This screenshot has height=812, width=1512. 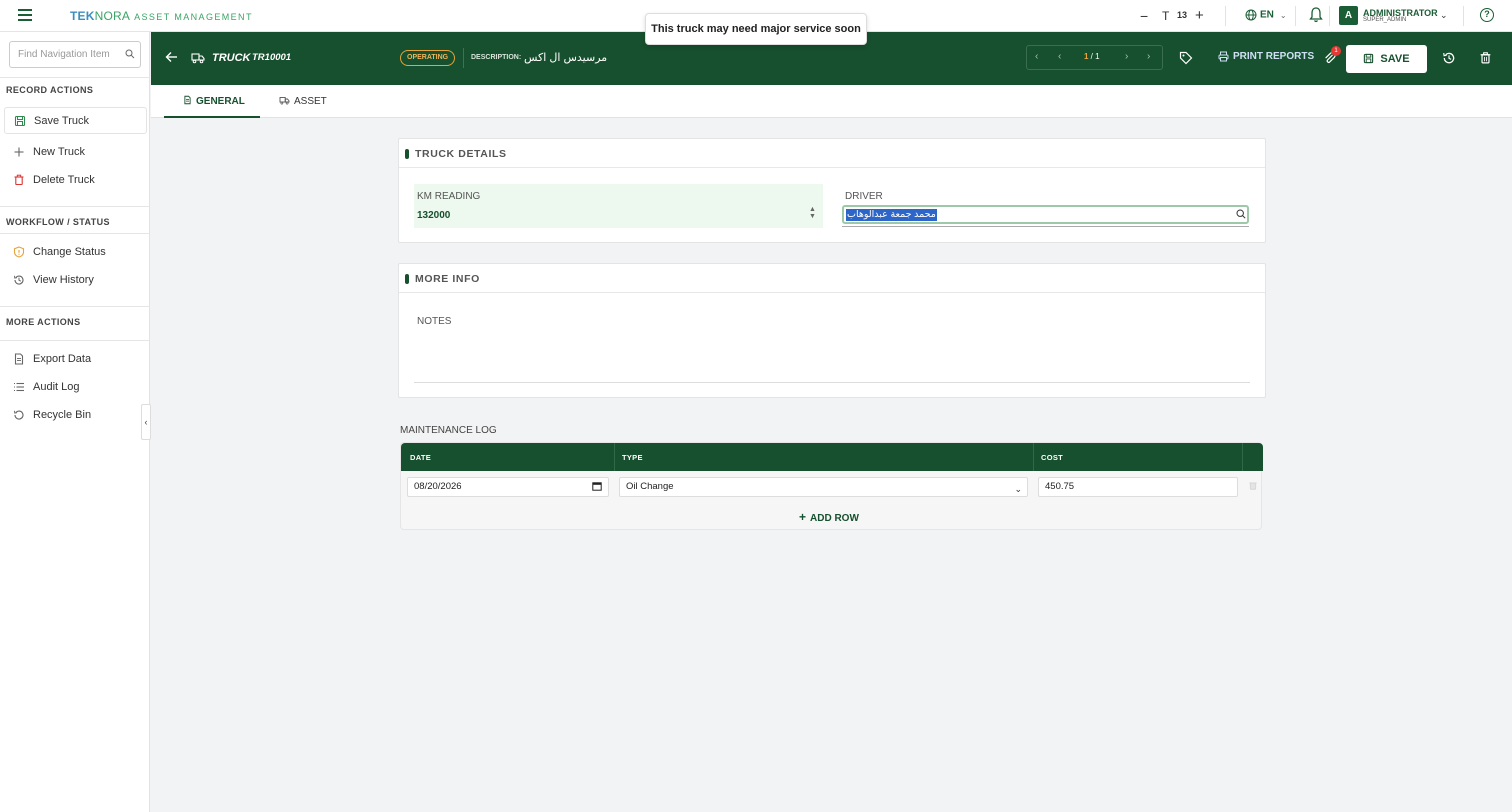 I want to click on user-role: SUPER_ADMIN, so click(x=1385, y=20).